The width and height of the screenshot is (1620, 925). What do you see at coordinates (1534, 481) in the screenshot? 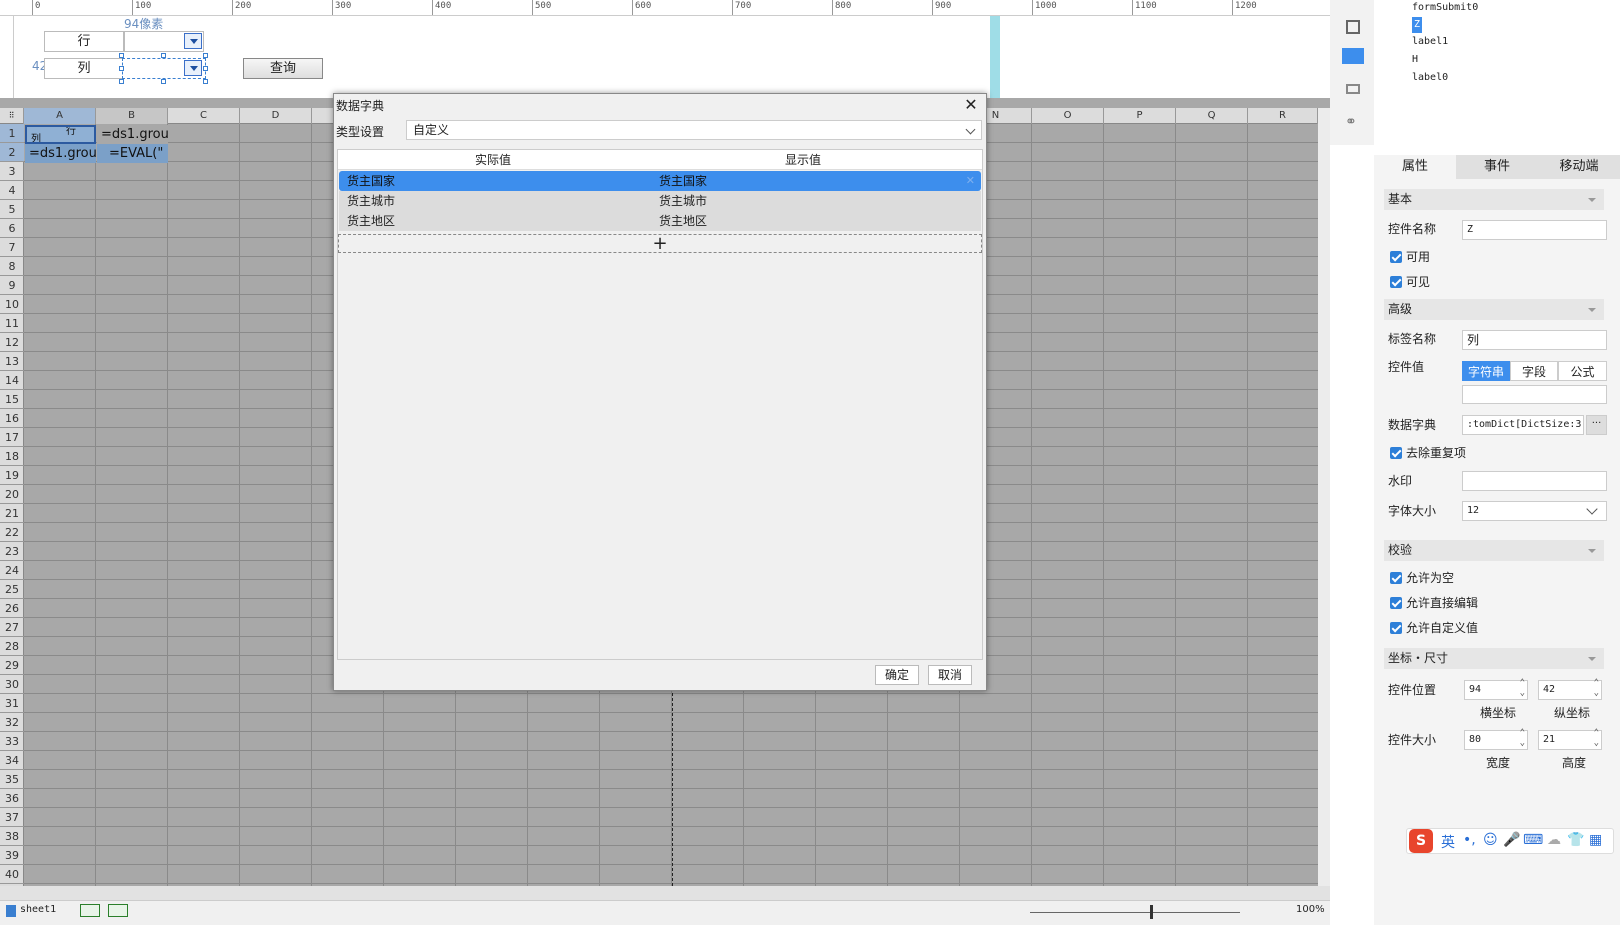
I see `watermark-input` at bounding box center [1534, 481].